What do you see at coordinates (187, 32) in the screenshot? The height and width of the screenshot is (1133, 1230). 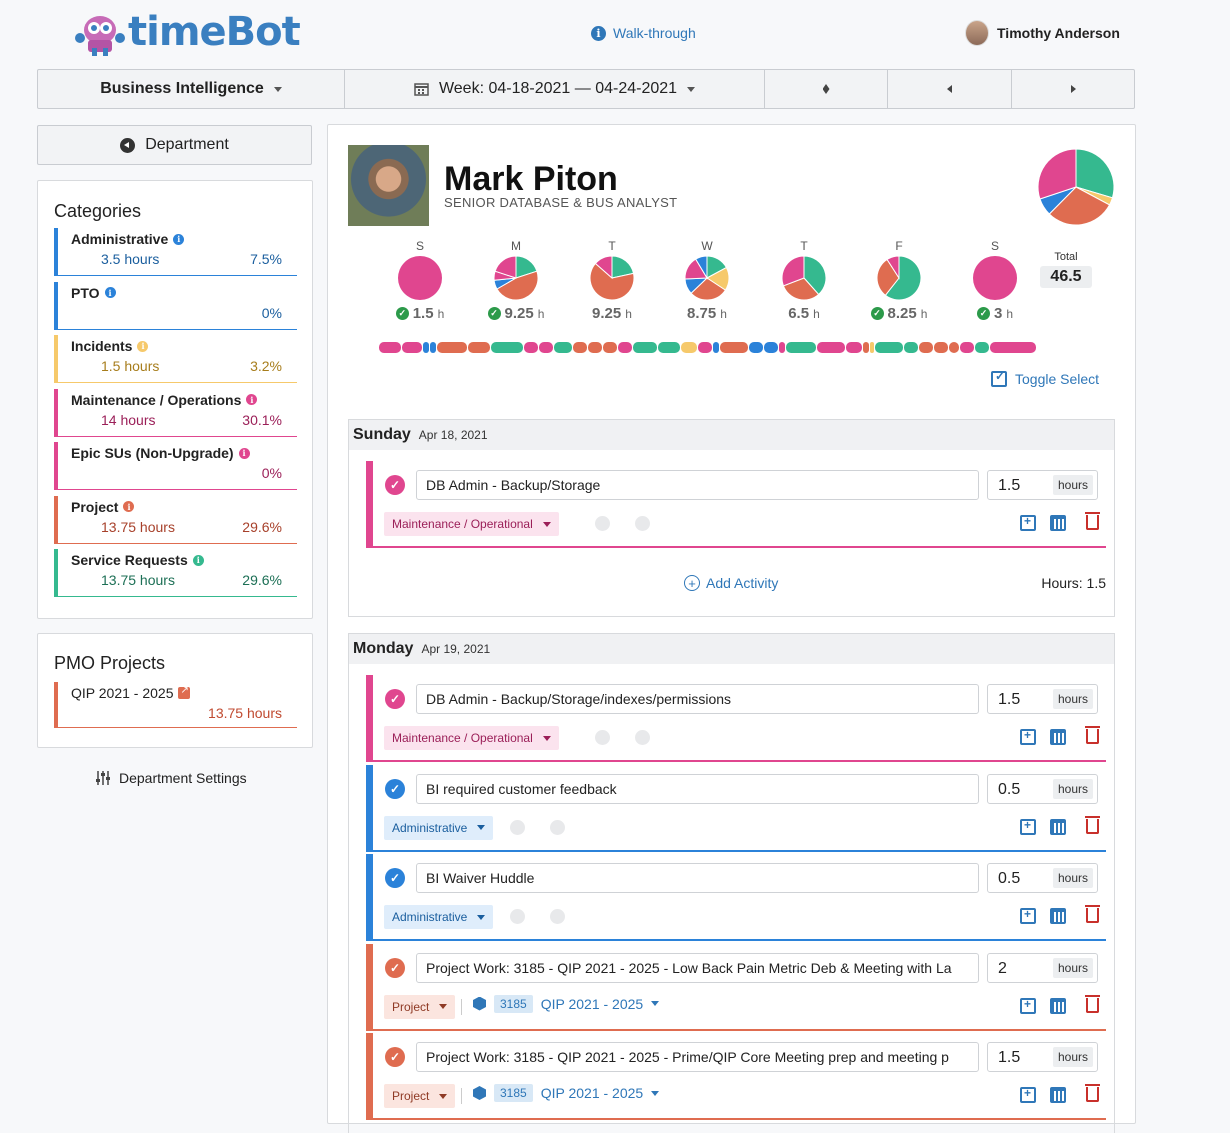 I see `timebot-logo: timeBot` at bounding box center [187, 32].